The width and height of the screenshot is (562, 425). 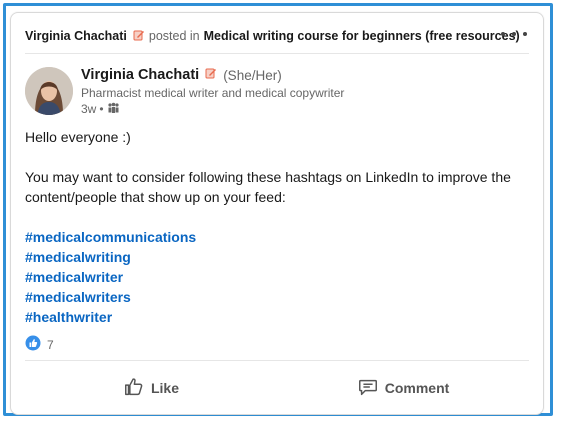 I want to click on avatar, so click(x=49, y=91).